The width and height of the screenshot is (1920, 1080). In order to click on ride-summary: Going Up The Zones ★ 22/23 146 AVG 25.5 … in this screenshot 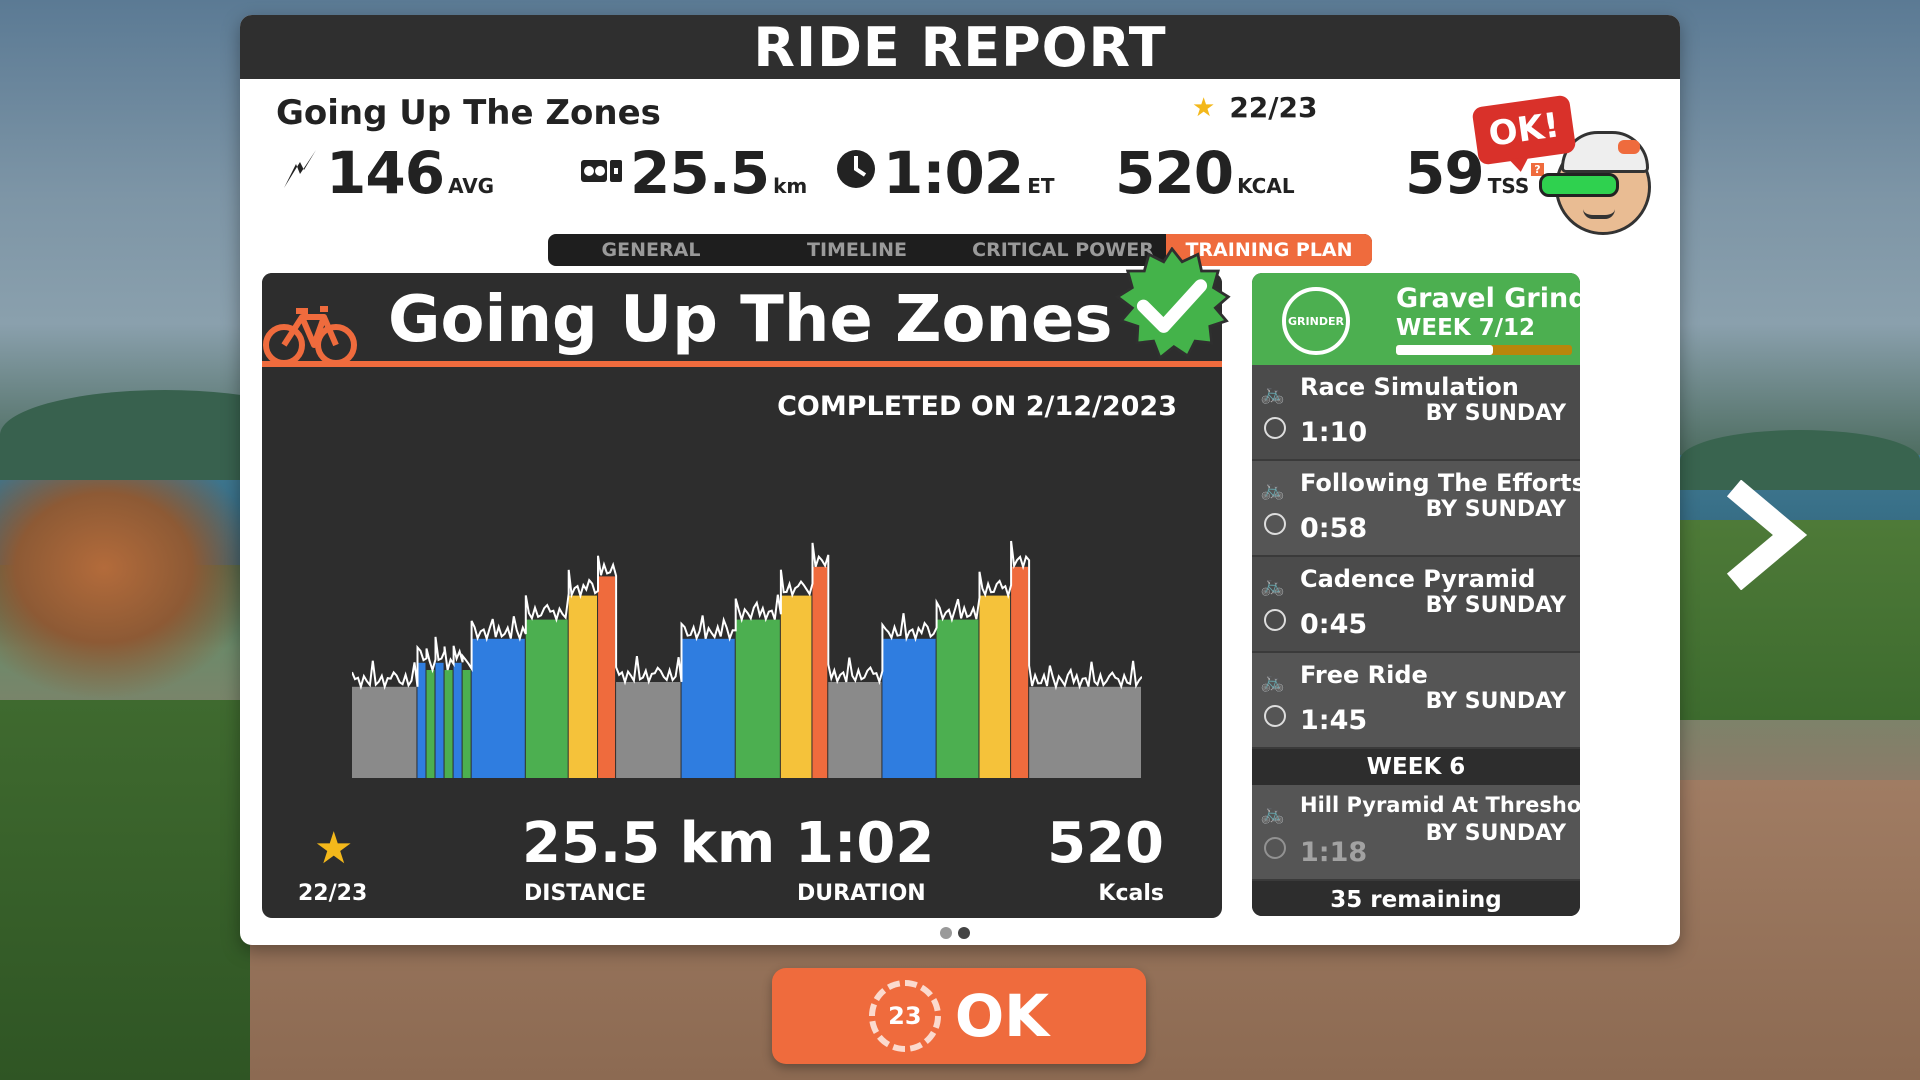, I will do `click(960, 176)`.